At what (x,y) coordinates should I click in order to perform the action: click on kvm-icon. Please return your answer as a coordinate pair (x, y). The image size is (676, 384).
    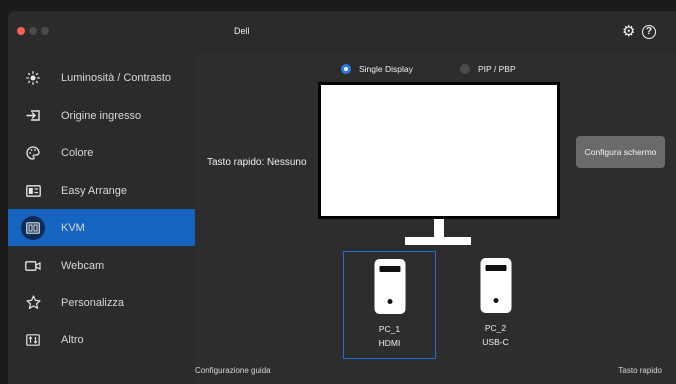
    Looking at the image, I should click on (33, 227).